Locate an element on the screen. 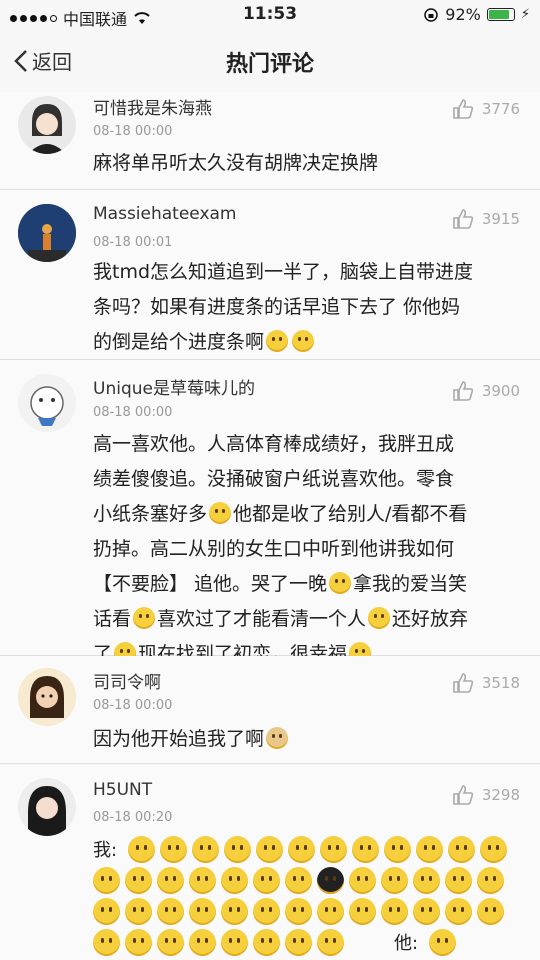  comment-text: 麻将单吊听太久没有胡牌决定换牌 is located at coordinates (236, 163).